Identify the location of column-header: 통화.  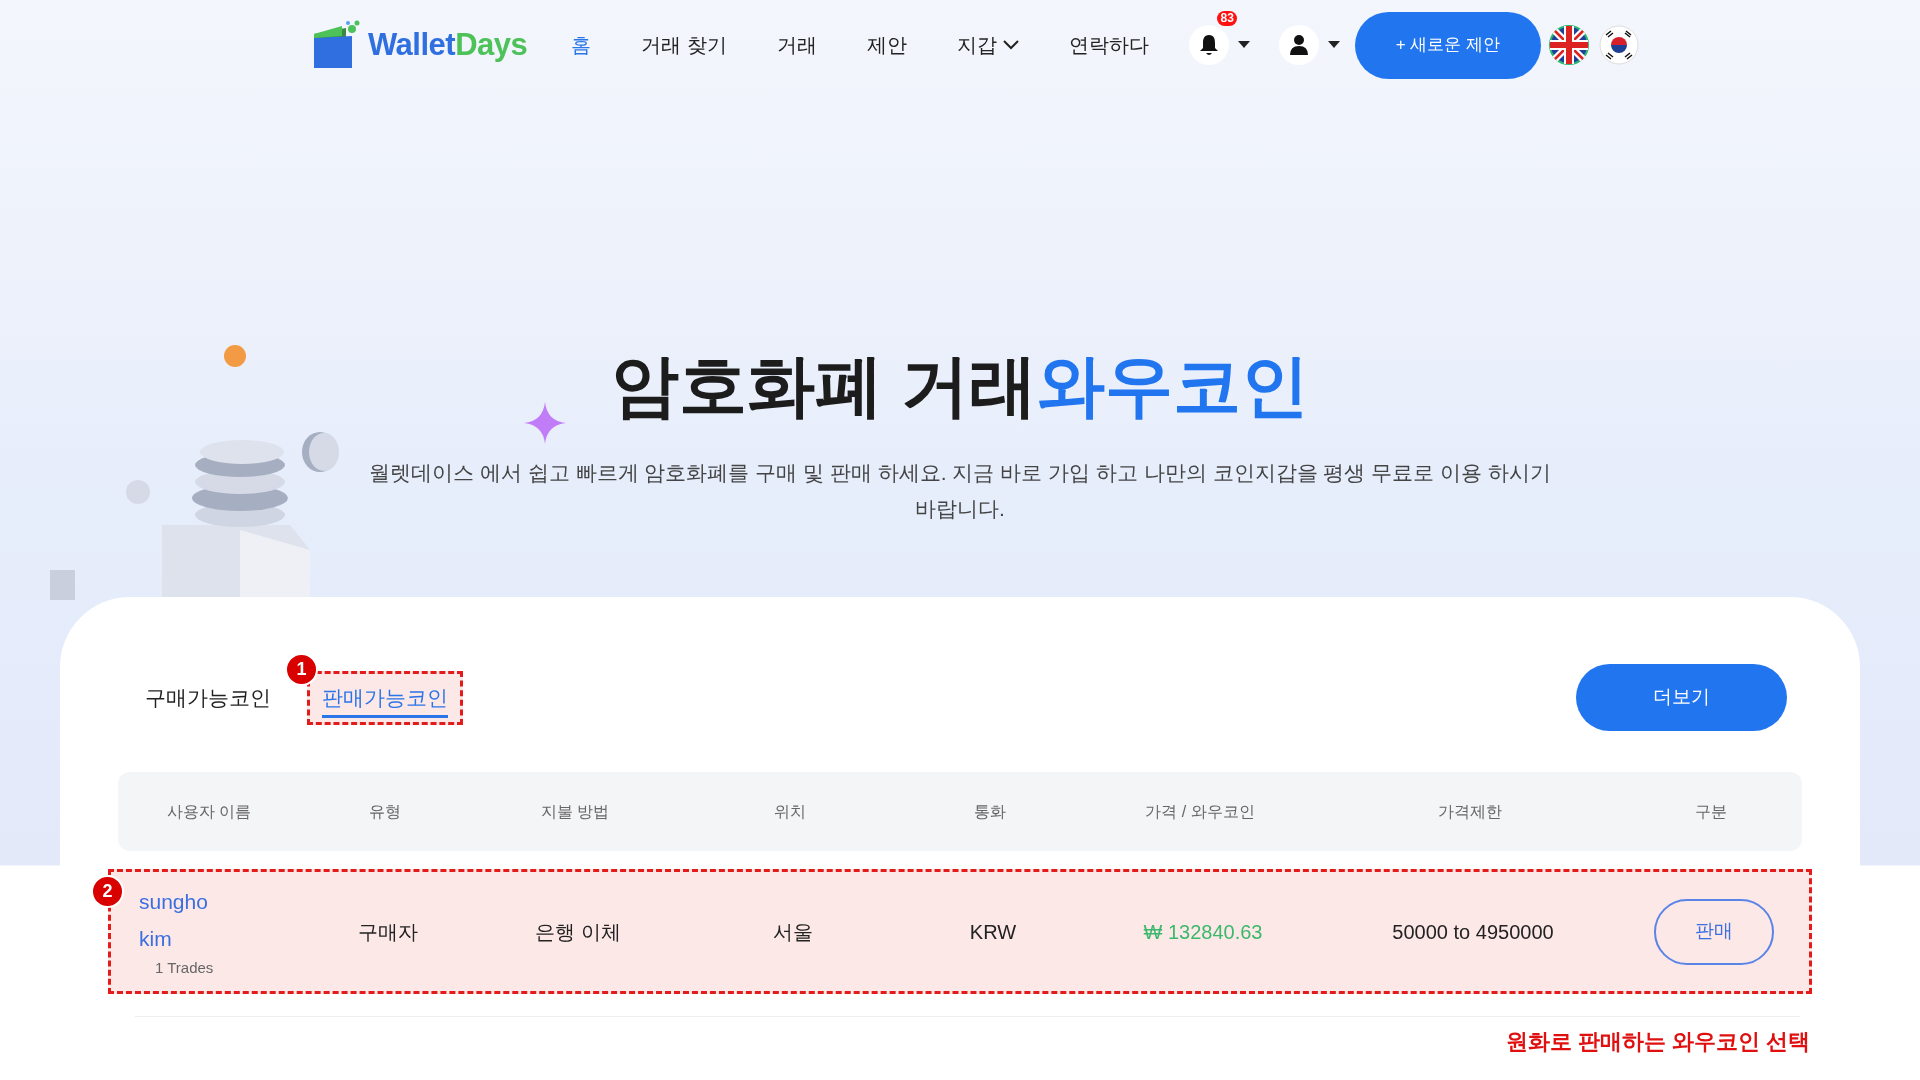
(990, 811).